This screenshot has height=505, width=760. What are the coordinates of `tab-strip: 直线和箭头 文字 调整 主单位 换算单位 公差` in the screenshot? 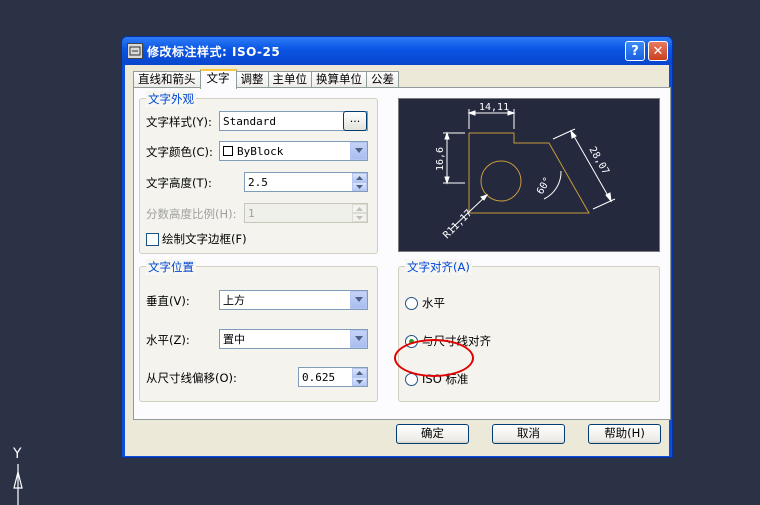 It's located at (266, 79).